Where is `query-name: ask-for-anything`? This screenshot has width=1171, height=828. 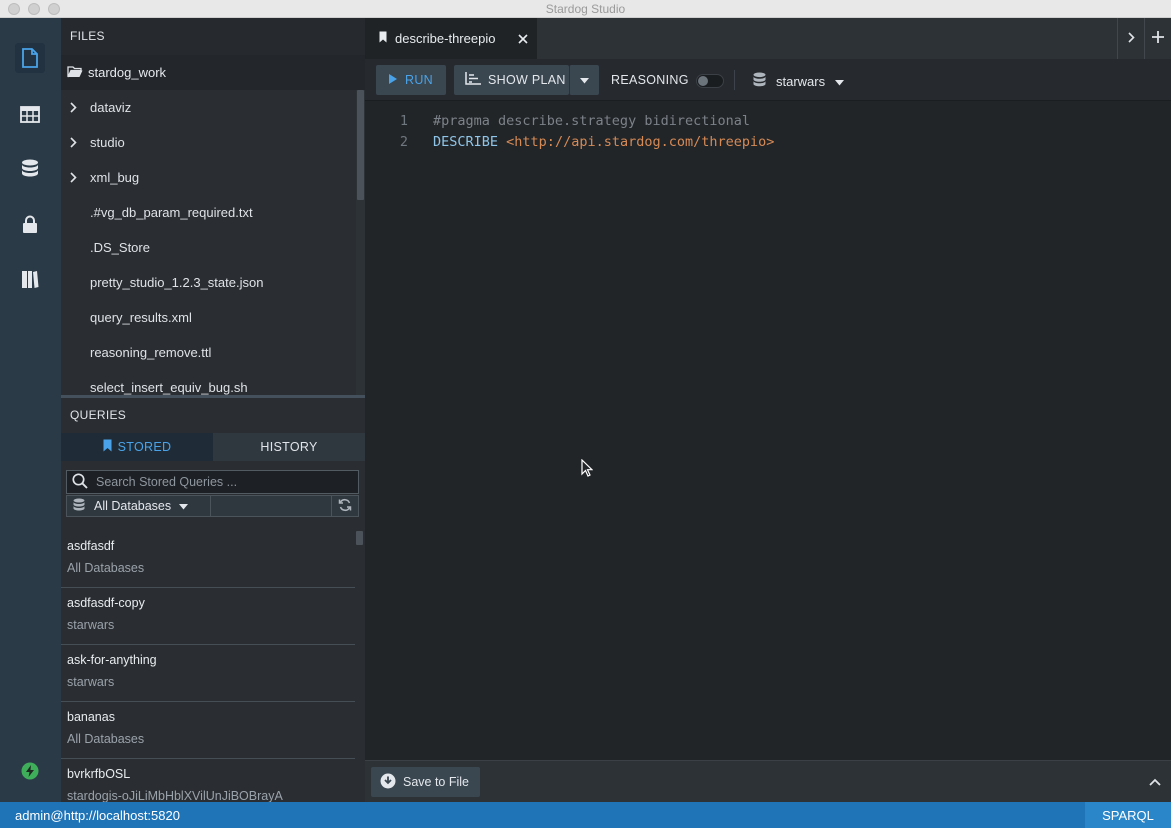 query-name: ask-for-anything is located at coordinates (112, 660).